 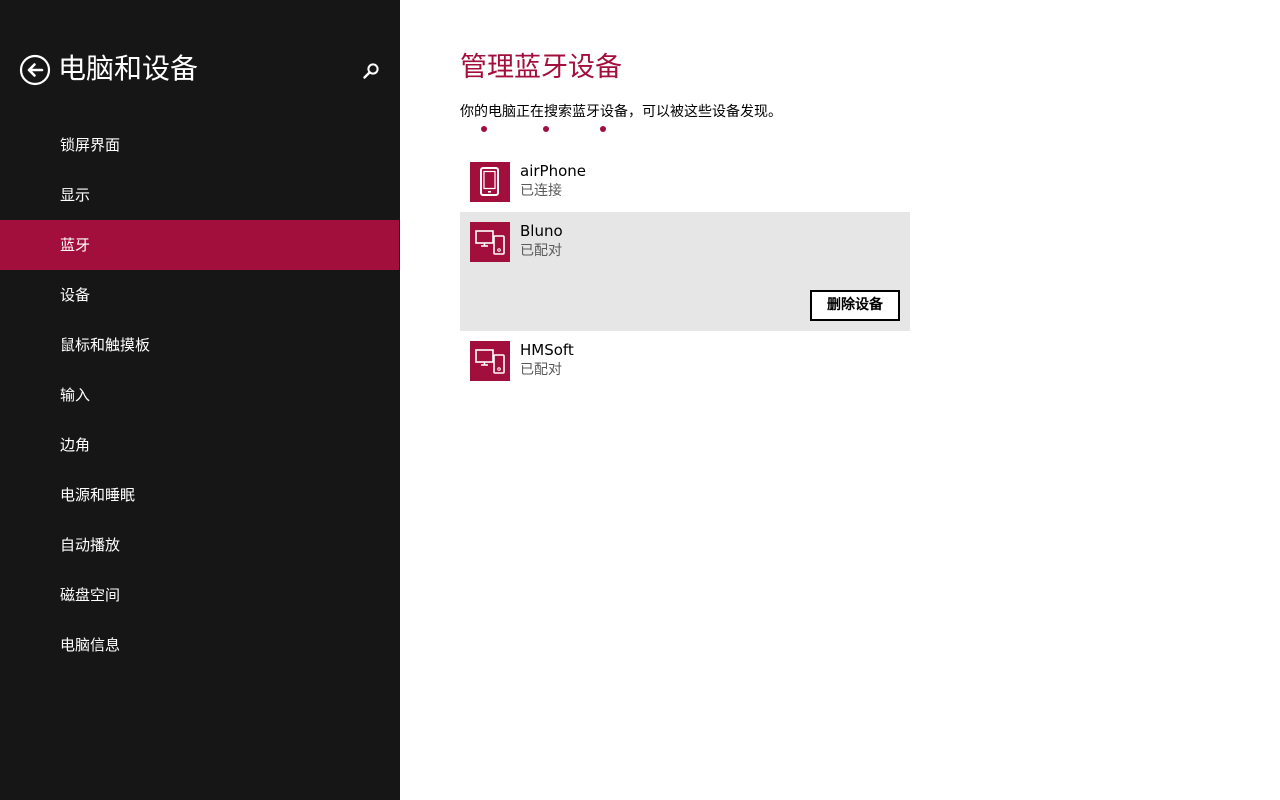 I want to click on back-arrow-icon, so click(x=35, y=70).